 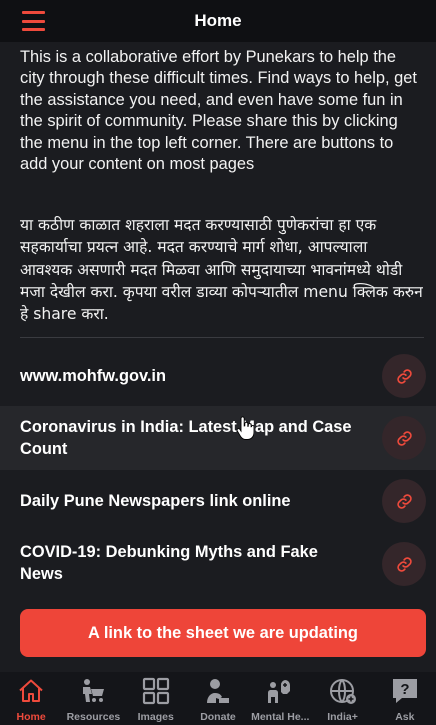 What do you see at coordinates (222, 337) in the screenshot?
I see `divider` at bounding box center [222, 337].